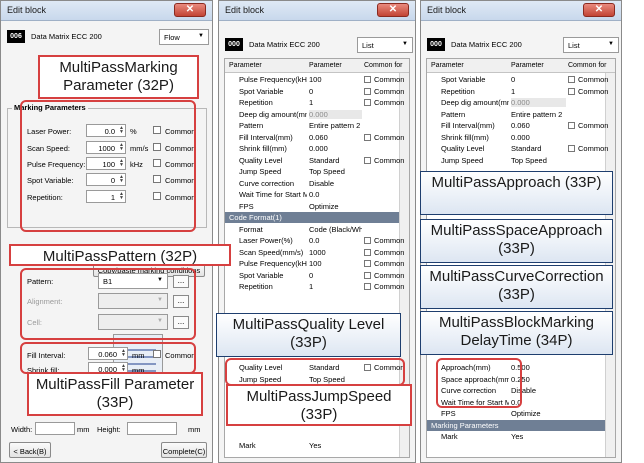 This screenshot has width=644, height=463. What do you see at coordinates (184, 450) in the screenshot?
I see `complete-button: Complete(C)` at bounding box center [184, 450].